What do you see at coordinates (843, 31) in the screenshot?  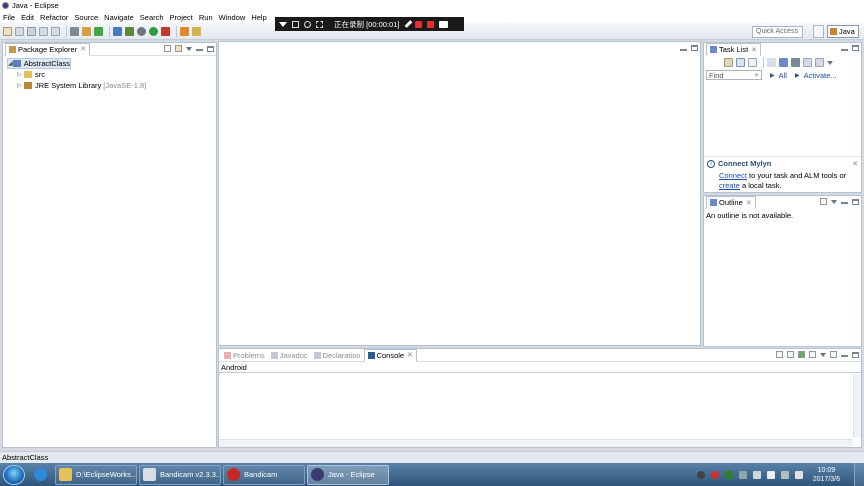 I see `java-perspective-button: Java` at bounding box center [843, 31].